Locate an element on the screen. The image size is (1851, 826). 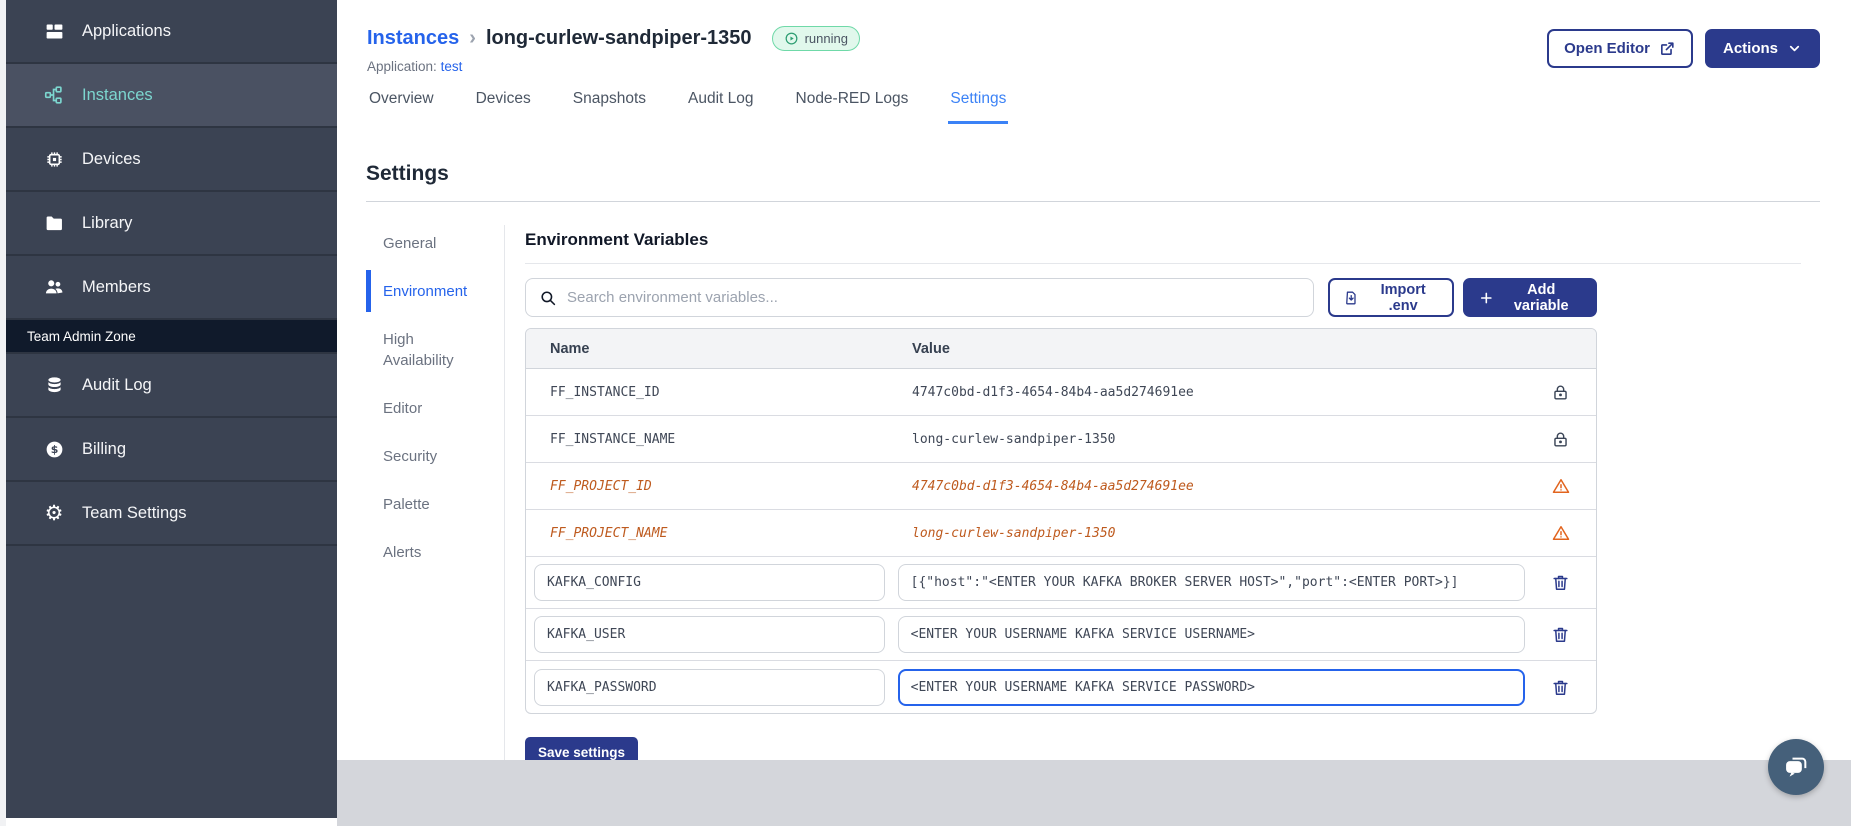
sidebar-item-instances: Instances is located at coordinates (171, 96).